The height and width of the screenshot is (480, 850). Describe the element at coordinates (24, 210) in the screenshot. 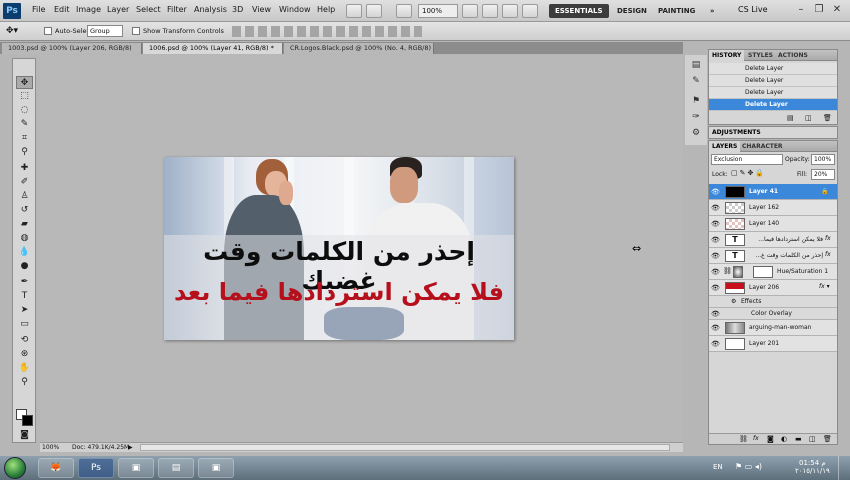

I see `history-brush-tool-icon: ↺` at that location.